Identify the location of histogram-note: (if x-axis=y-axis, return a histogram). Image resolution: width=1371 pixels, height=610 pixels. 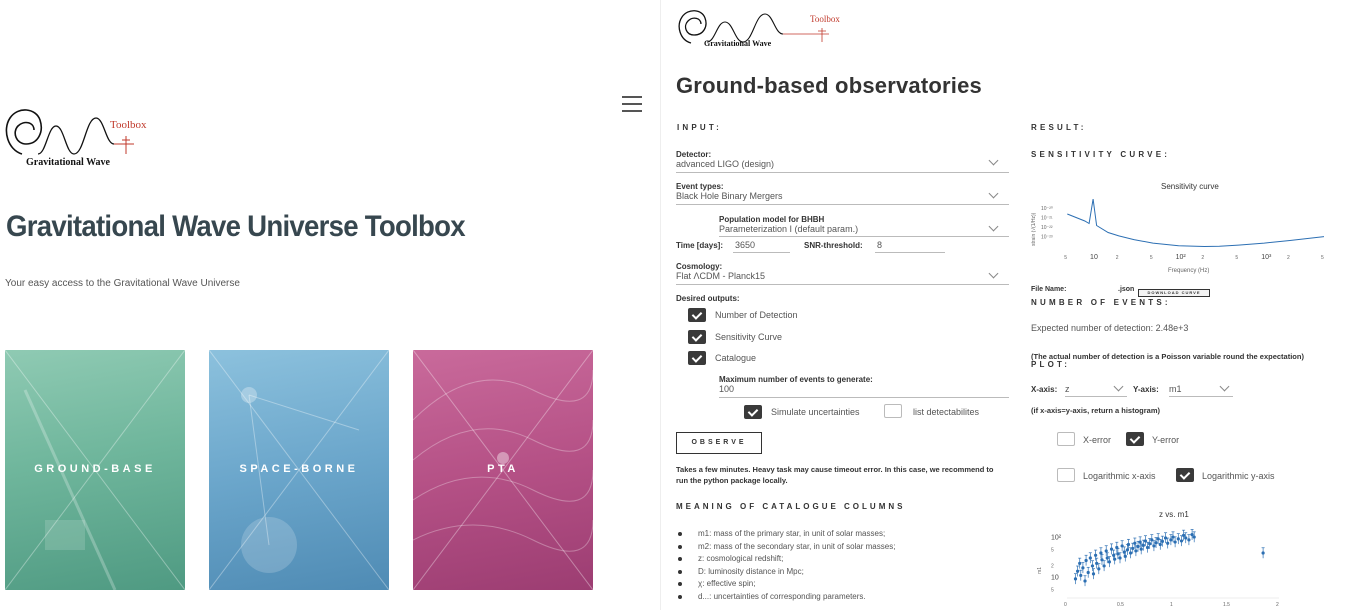
(1096, 410).